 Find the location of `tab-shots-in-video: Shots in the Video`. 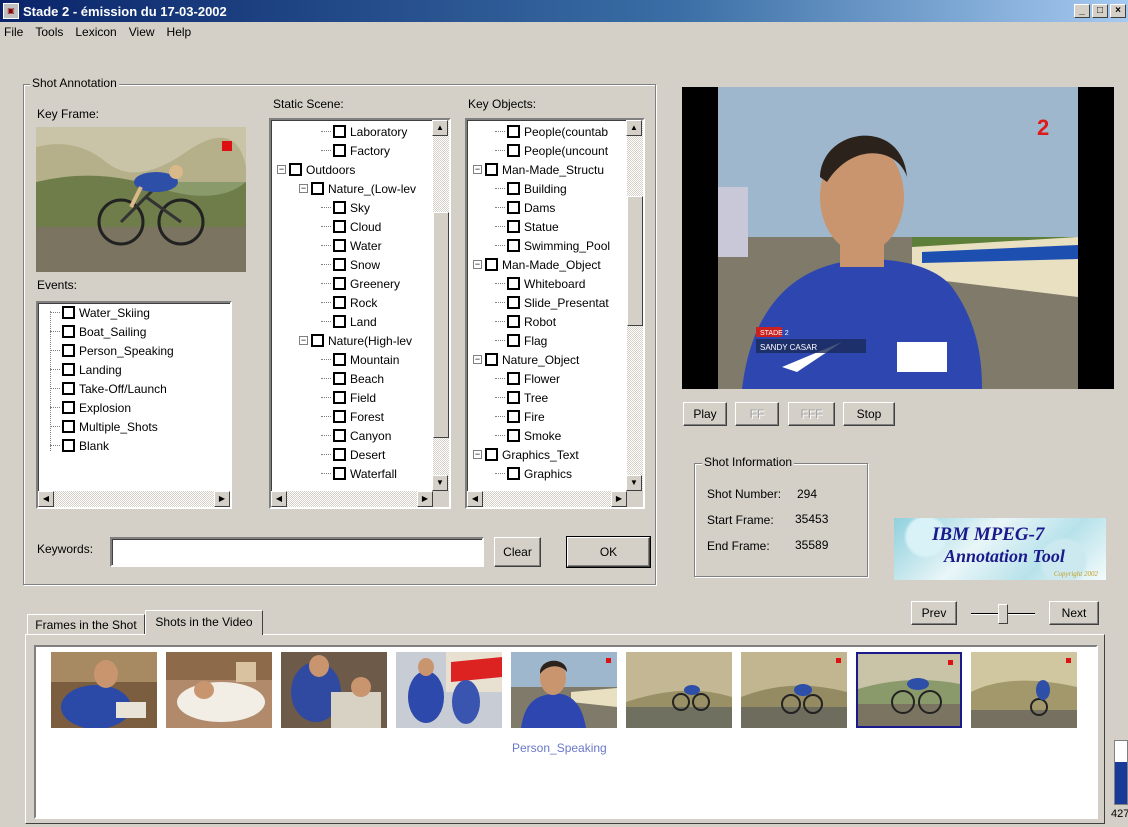

tab-shots-in-video: Shots in the Video is located at coordinates (204, 622).